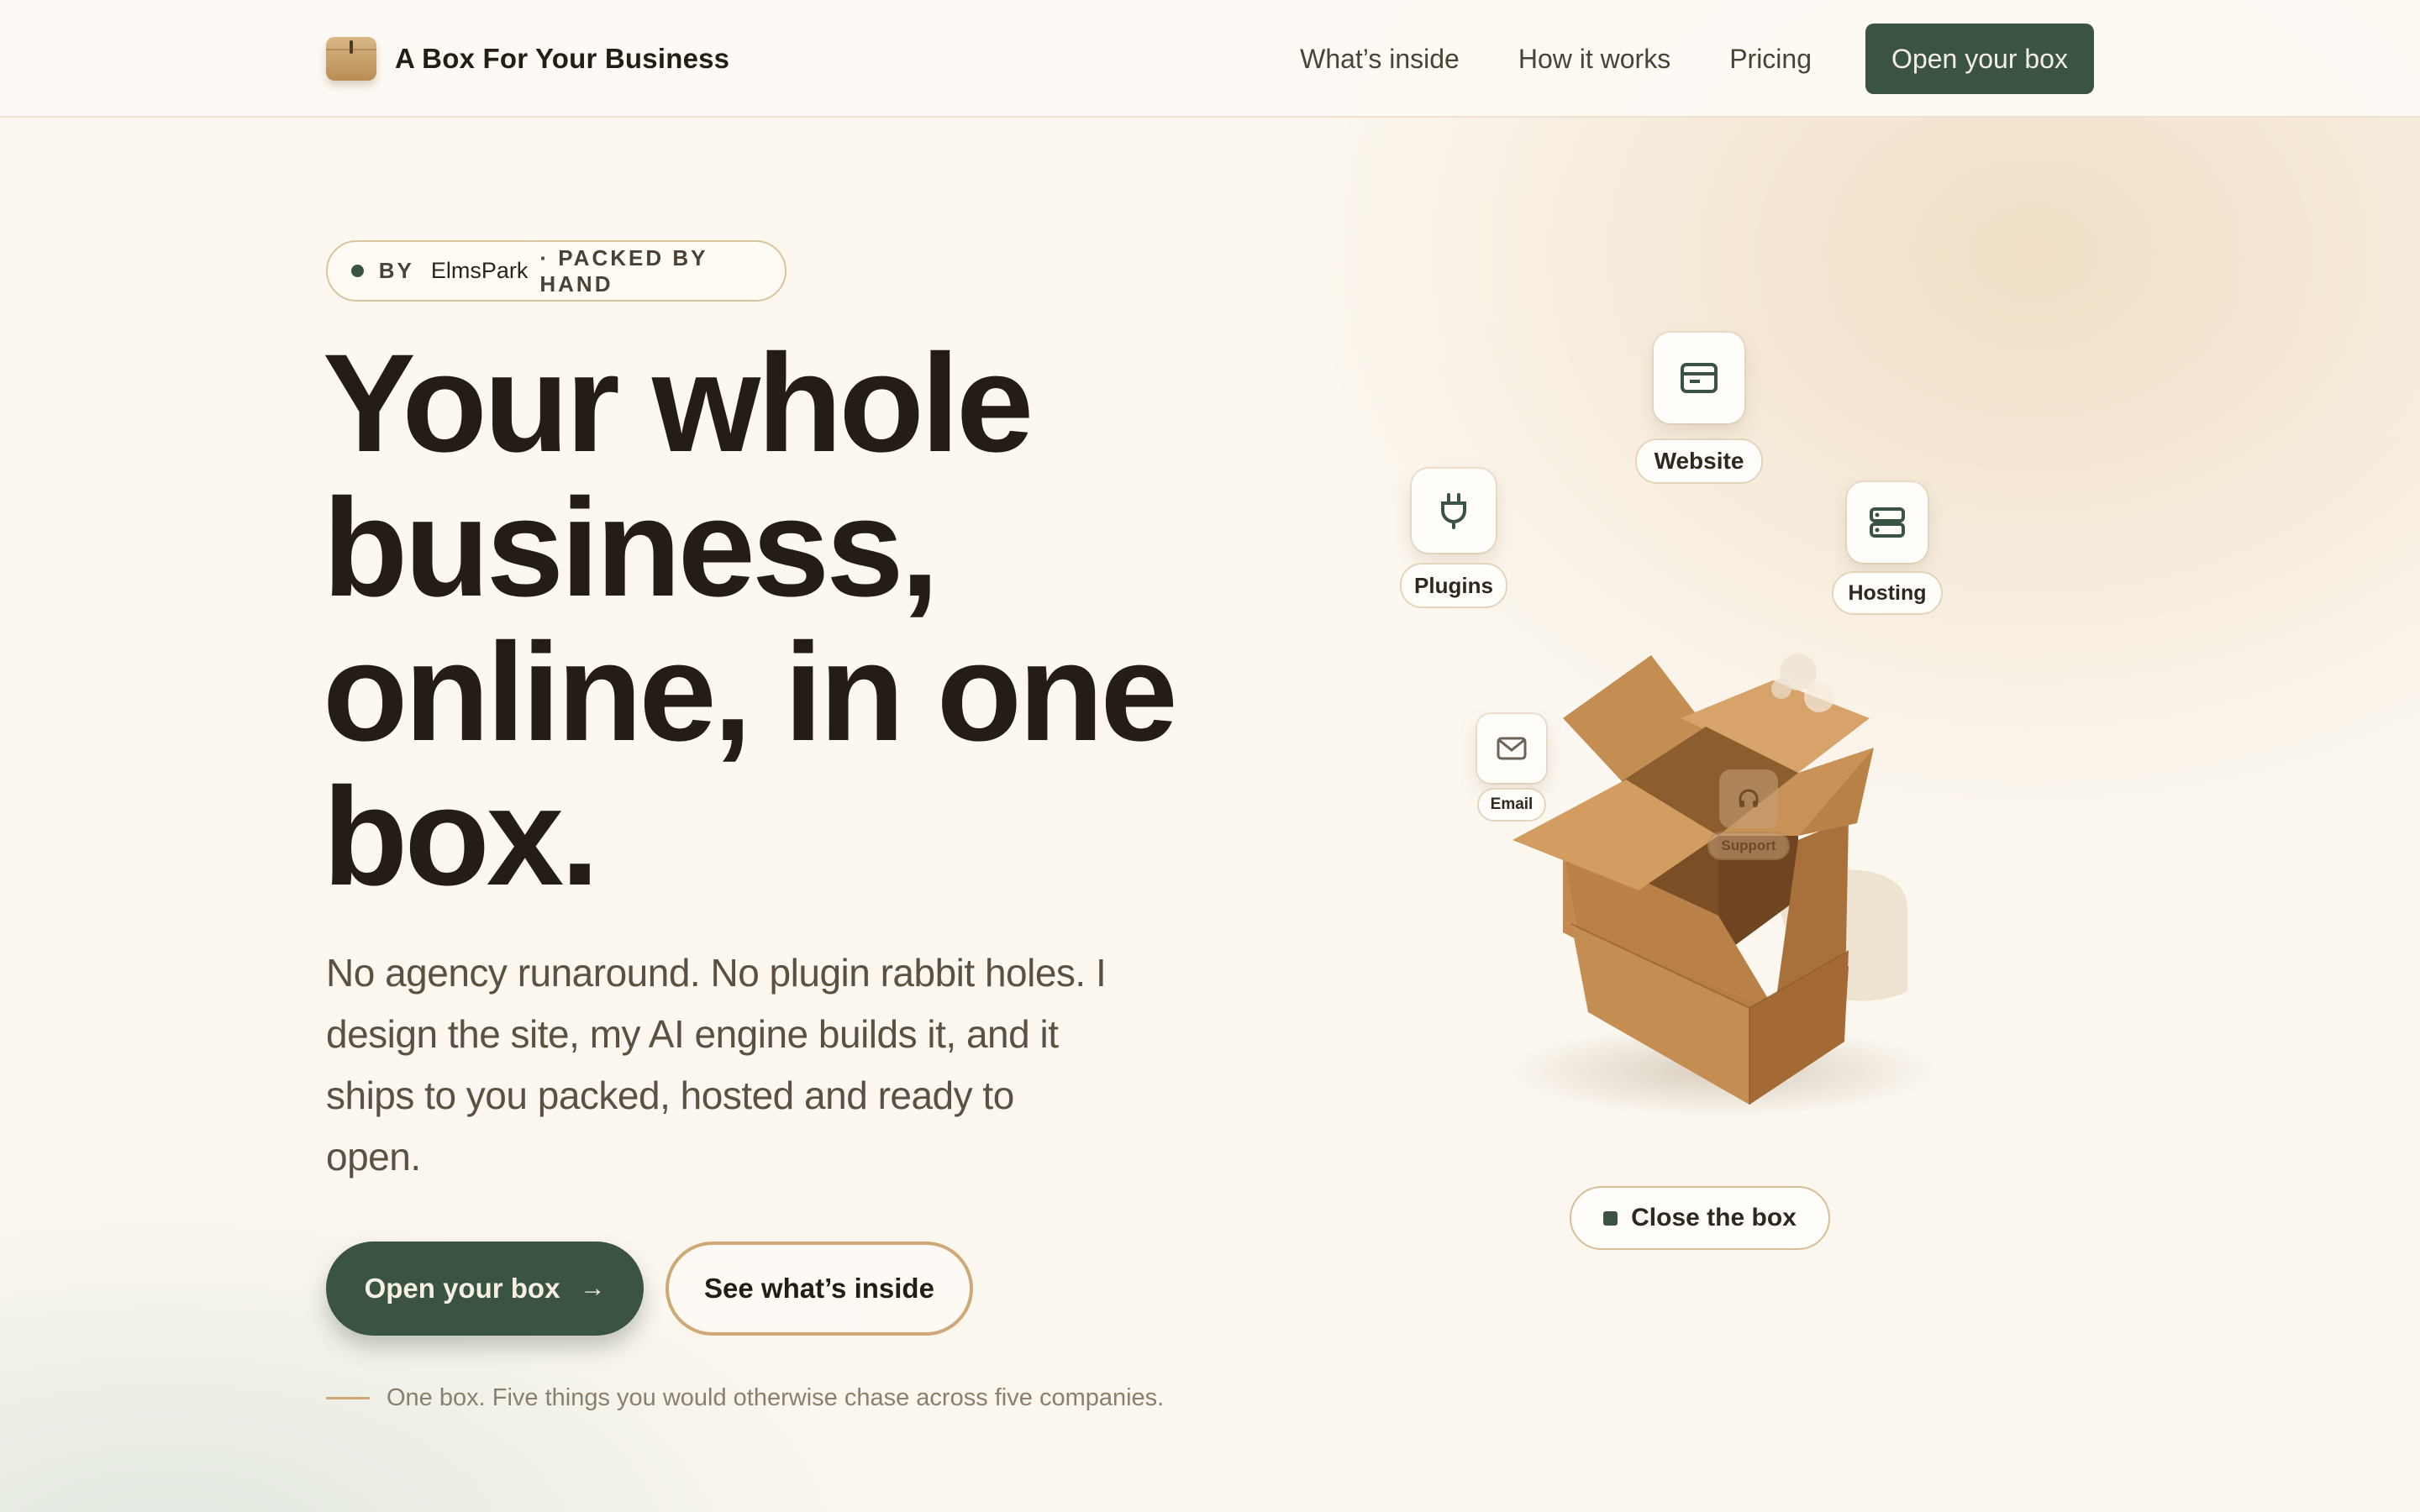 The width and height of the screenshot is (2420, 1512). Describe the element at coordinates (1714, 1217) in the screenshot. I see `close-the-box-label: Close the box` at that location.